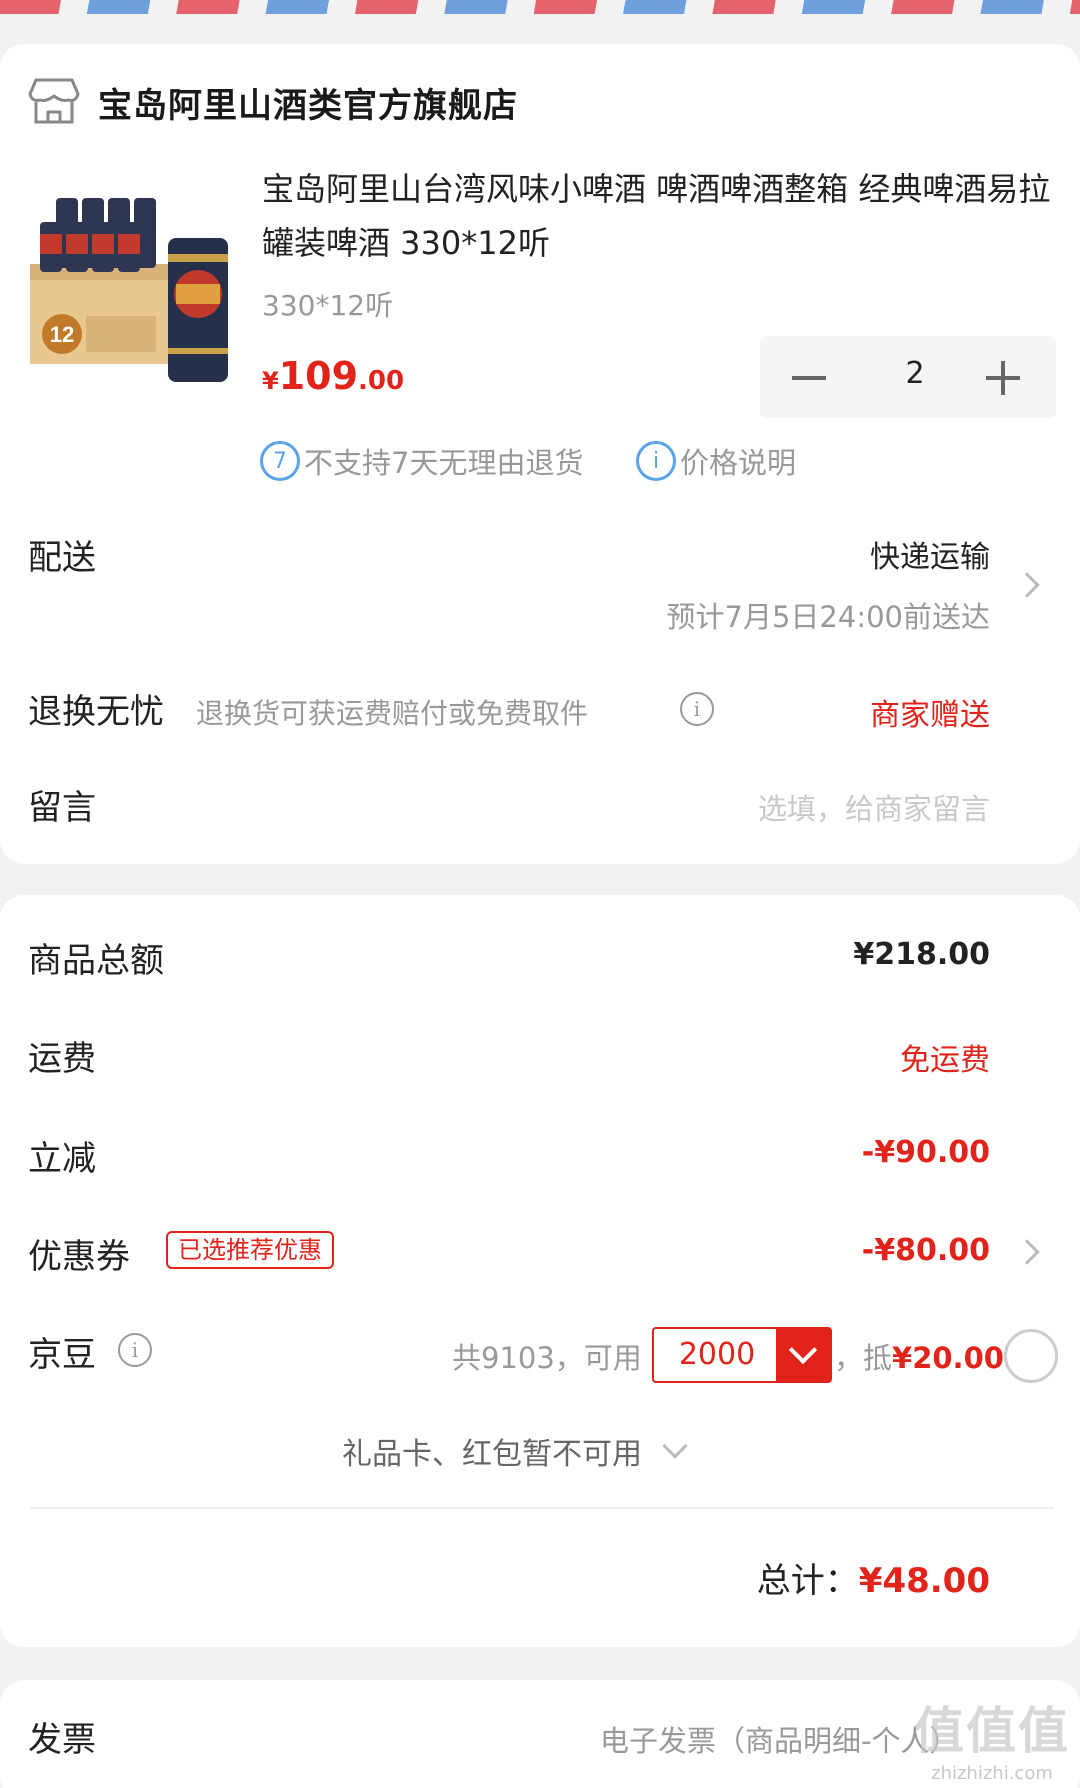  I want to click on total-value: ¥48.00, so click(924, 1581).